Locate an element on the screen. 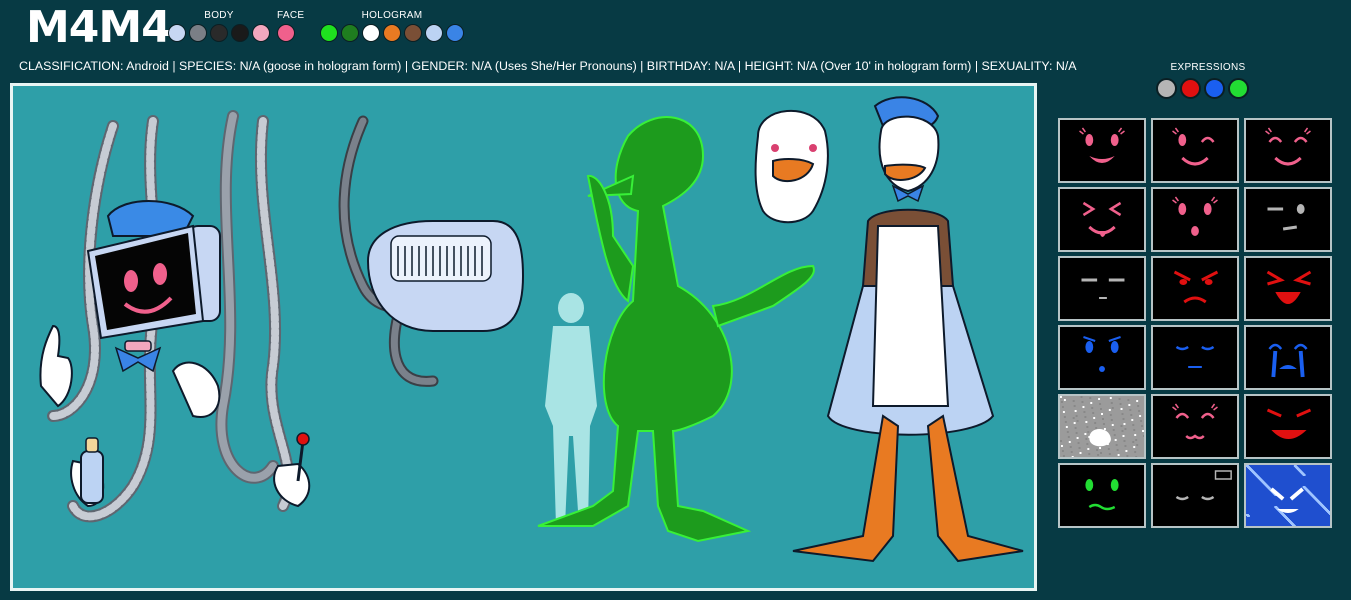 The image size is (1351, 600). goose-headshot is located at coordinates (791, 166).